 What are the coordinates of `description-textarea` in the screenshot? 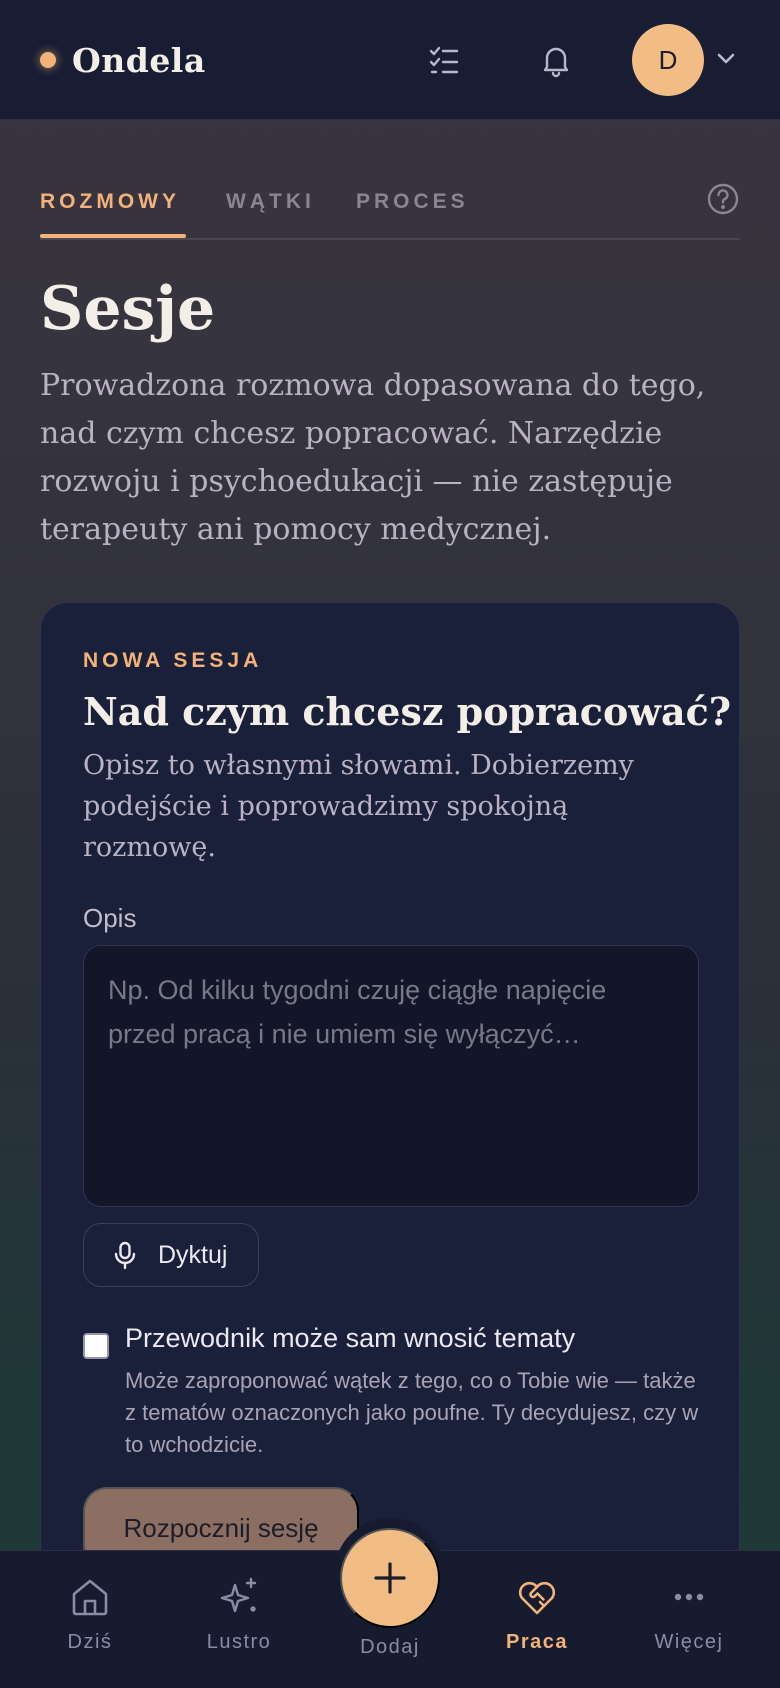 It's located at (391, 1076).